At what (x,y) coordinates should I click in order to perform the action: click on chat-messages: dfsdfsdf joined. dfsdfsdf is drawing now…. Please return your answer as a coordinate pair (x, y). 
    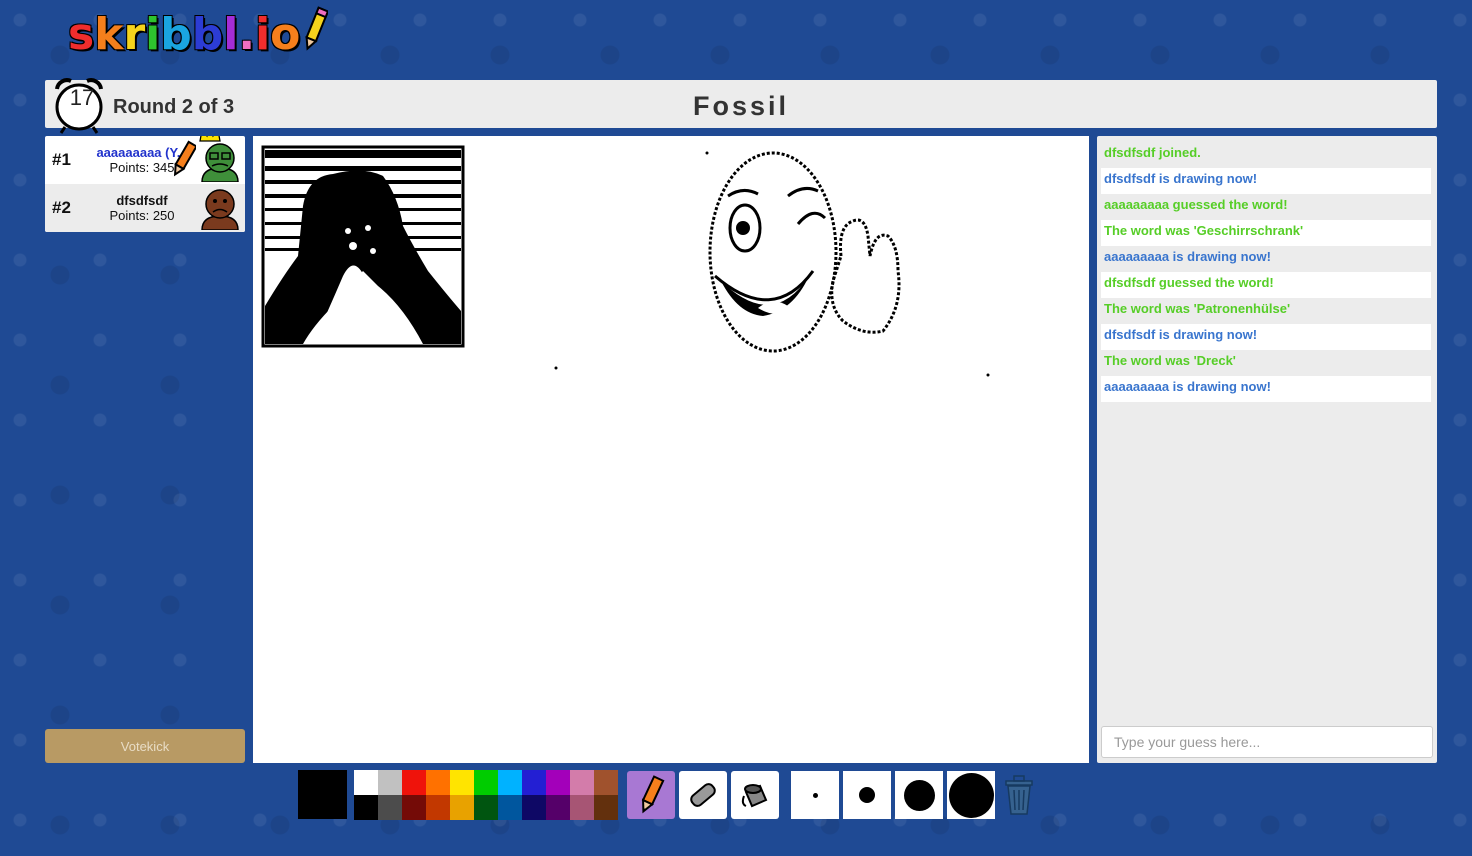
    Looking at the image, I should click on (1266, 272).